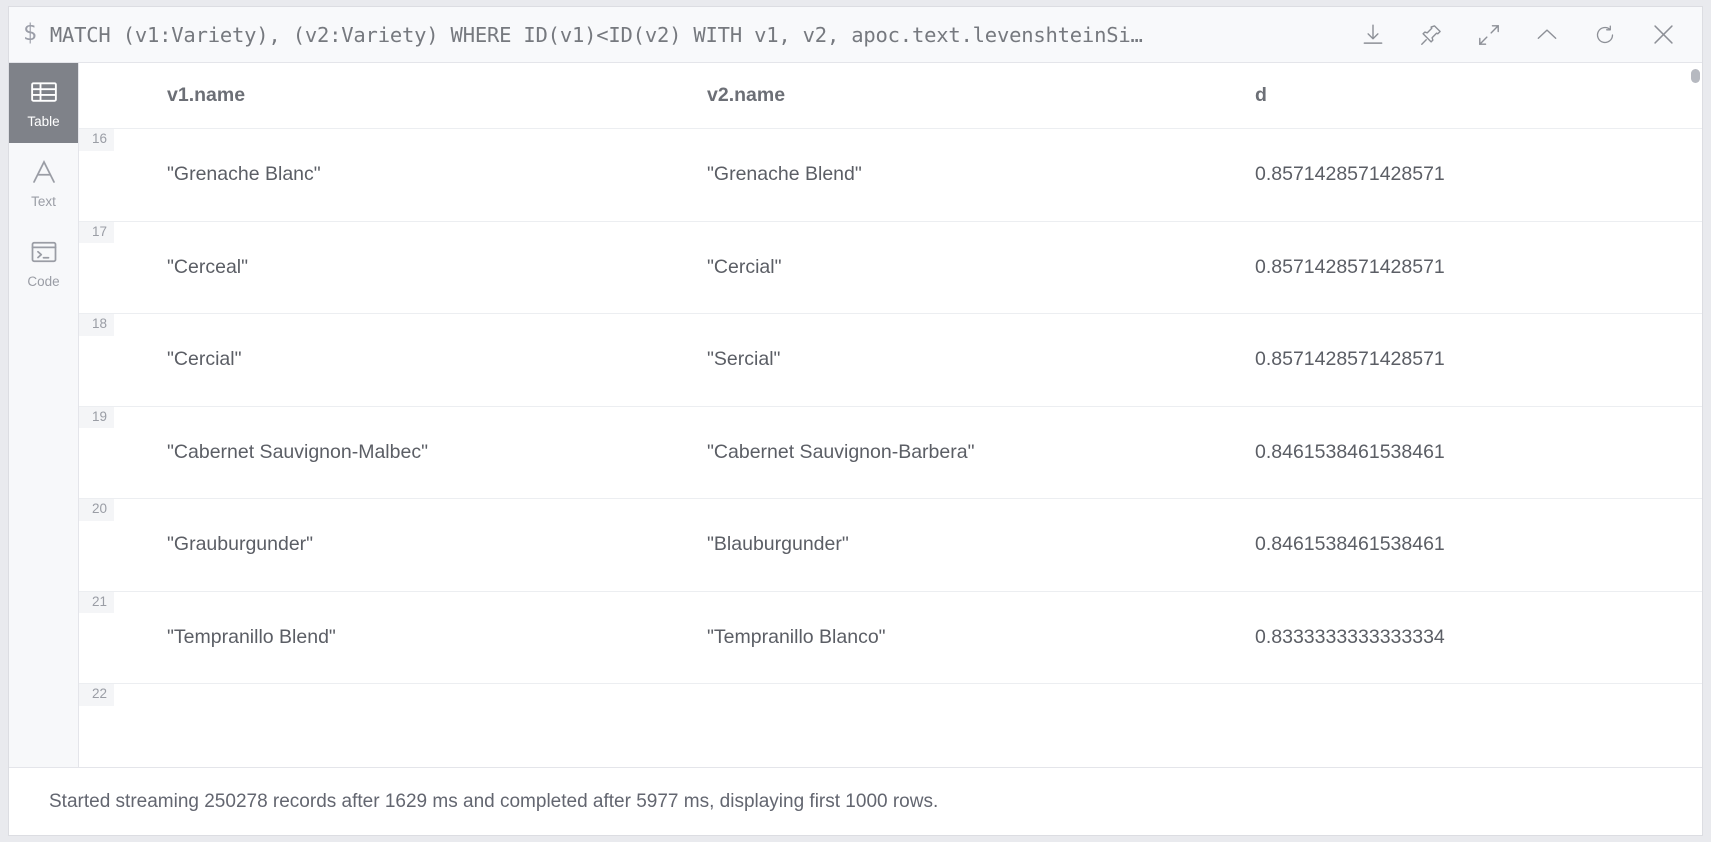 Image resolution: width=1711 pixels, height=842 pixels. I want to click on table-header-row: v1.name v2.name d, so click(890, 96).